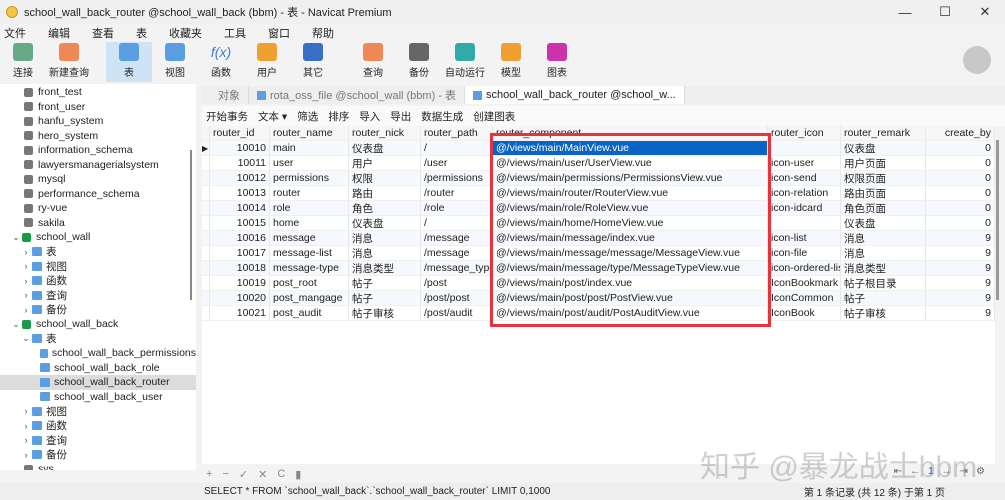 The height and width of the screenshot is (500, 1005). Describe the element at coordinates (240, 133) in the screenshot. I see `column-header: router_id` at that location.